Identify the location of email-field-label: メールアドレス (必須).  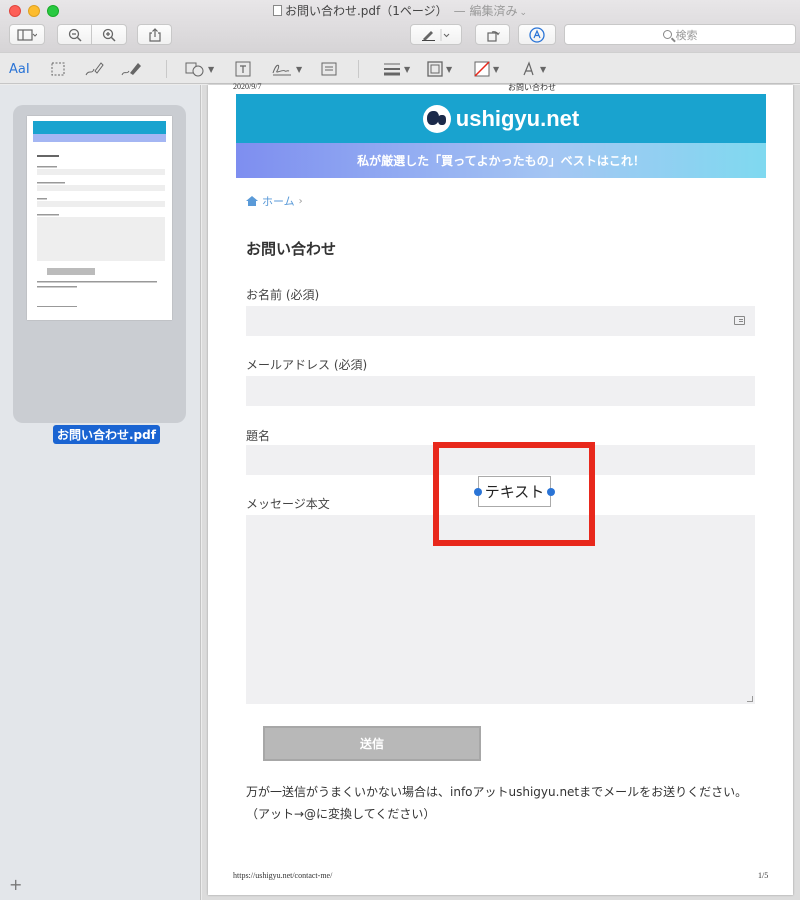
(307, 365).